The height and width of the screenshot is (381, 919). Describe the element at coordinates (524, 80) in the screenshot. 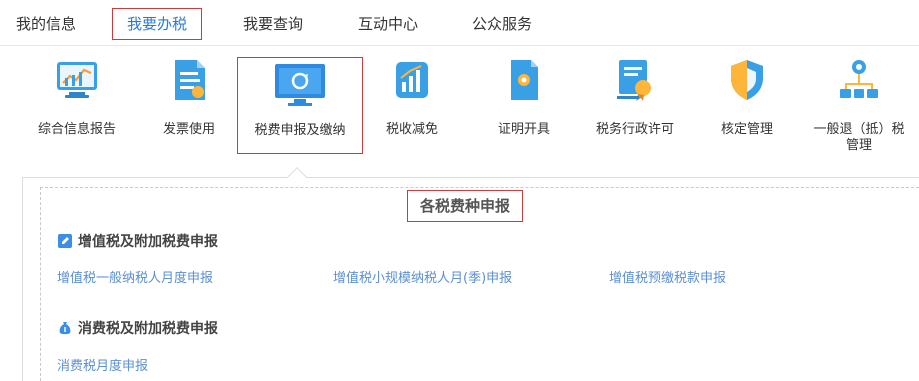

I see `certificate-doc-icon` at that location.